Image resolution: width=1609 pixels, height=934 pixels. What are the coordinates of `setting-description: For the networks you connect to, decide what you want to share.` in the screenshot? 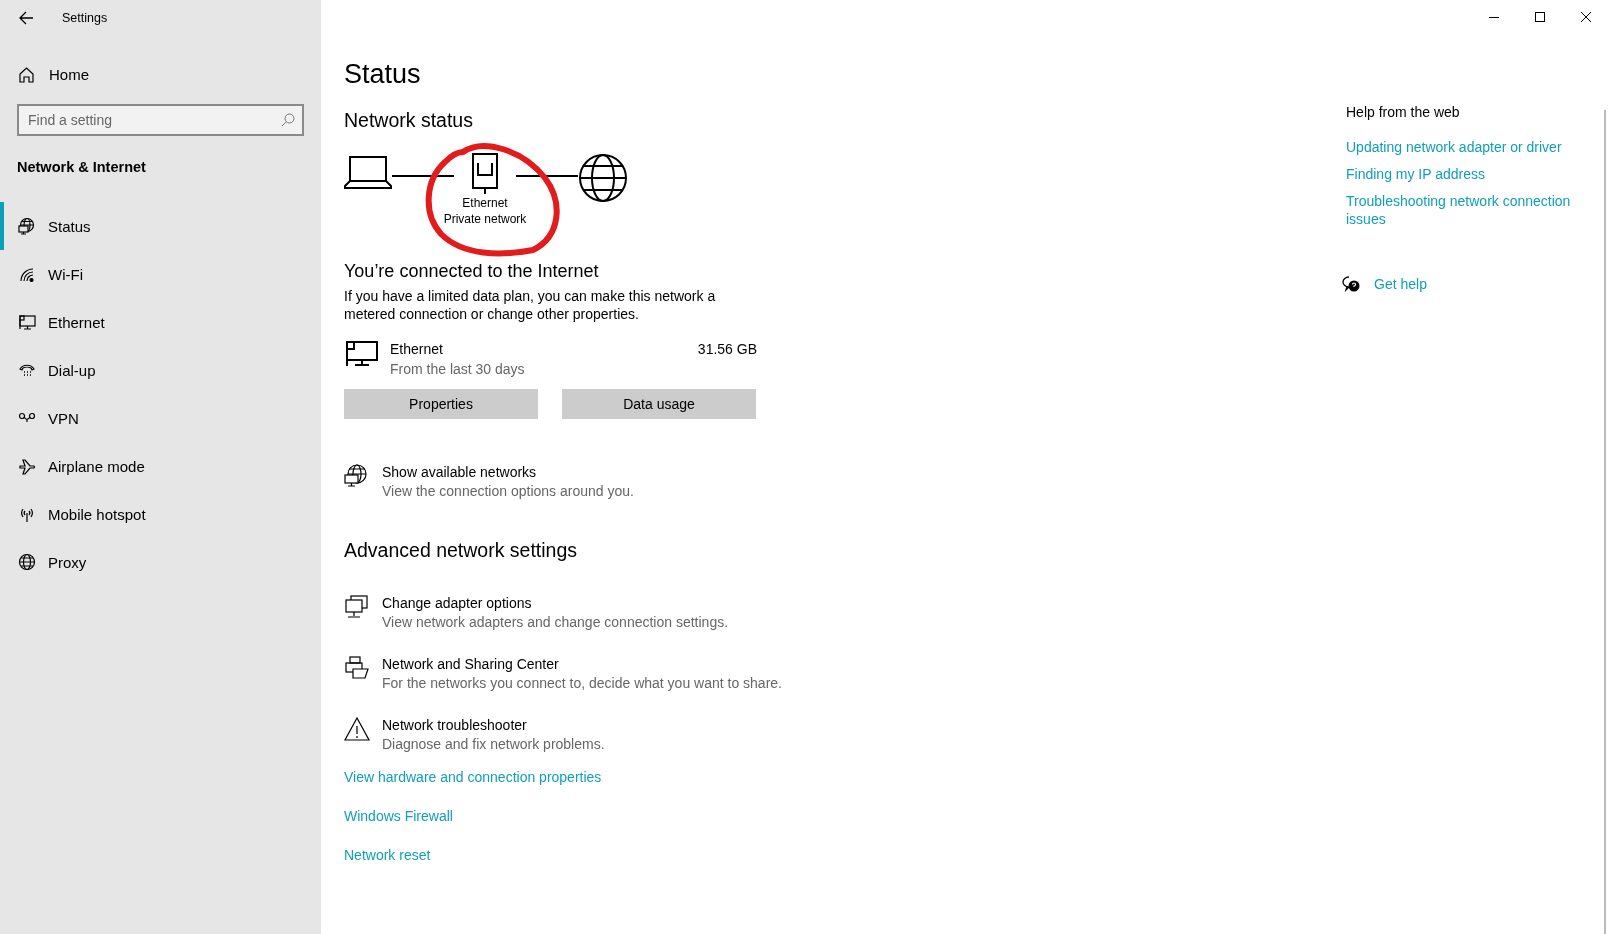 It's located at (582, 683).